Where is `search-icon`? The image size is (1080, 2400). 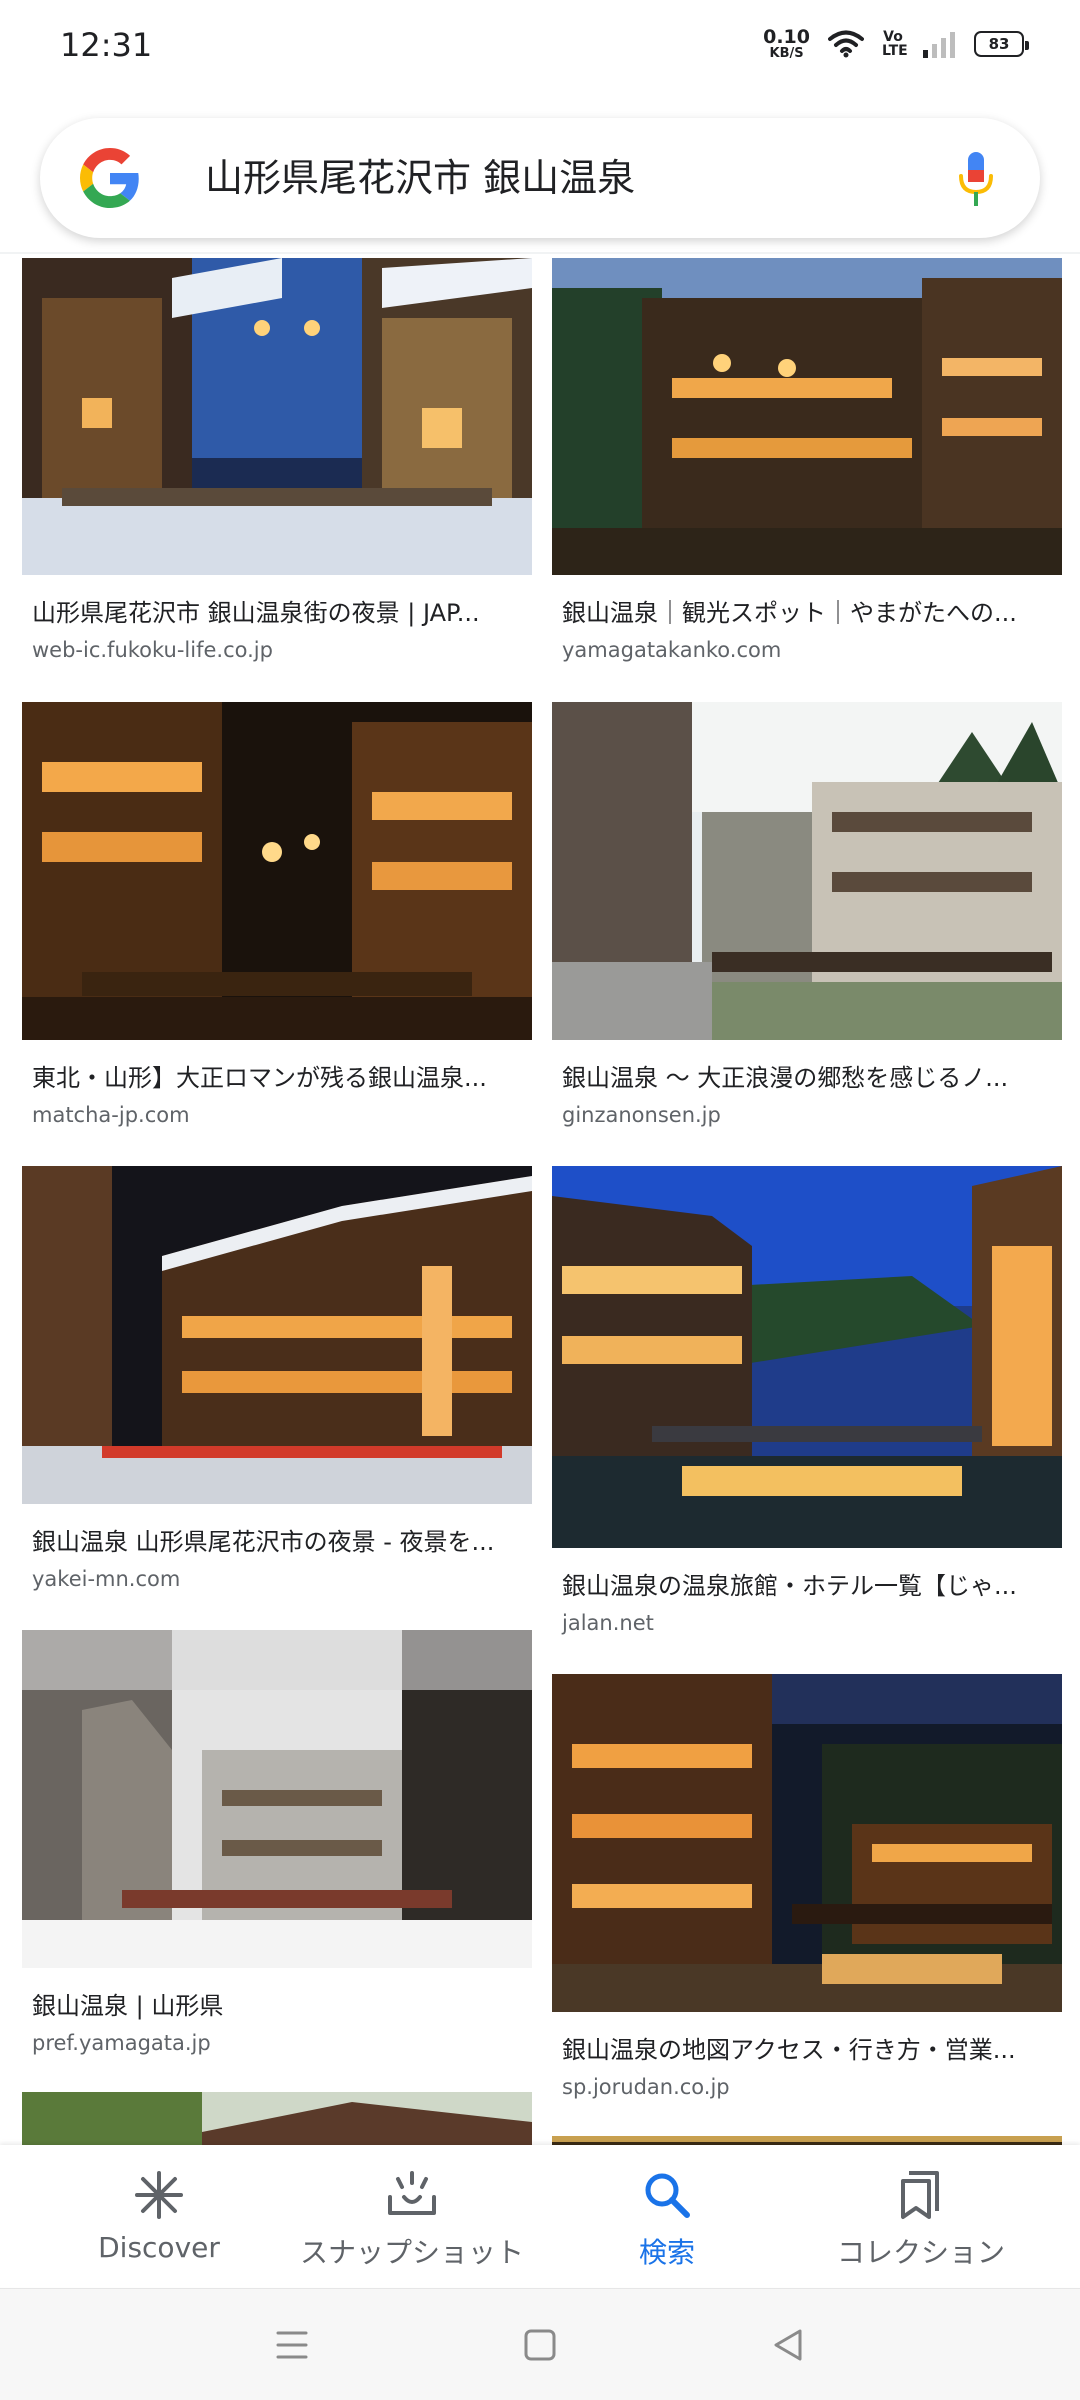
search-icon is located at coordinates (667, 2195).